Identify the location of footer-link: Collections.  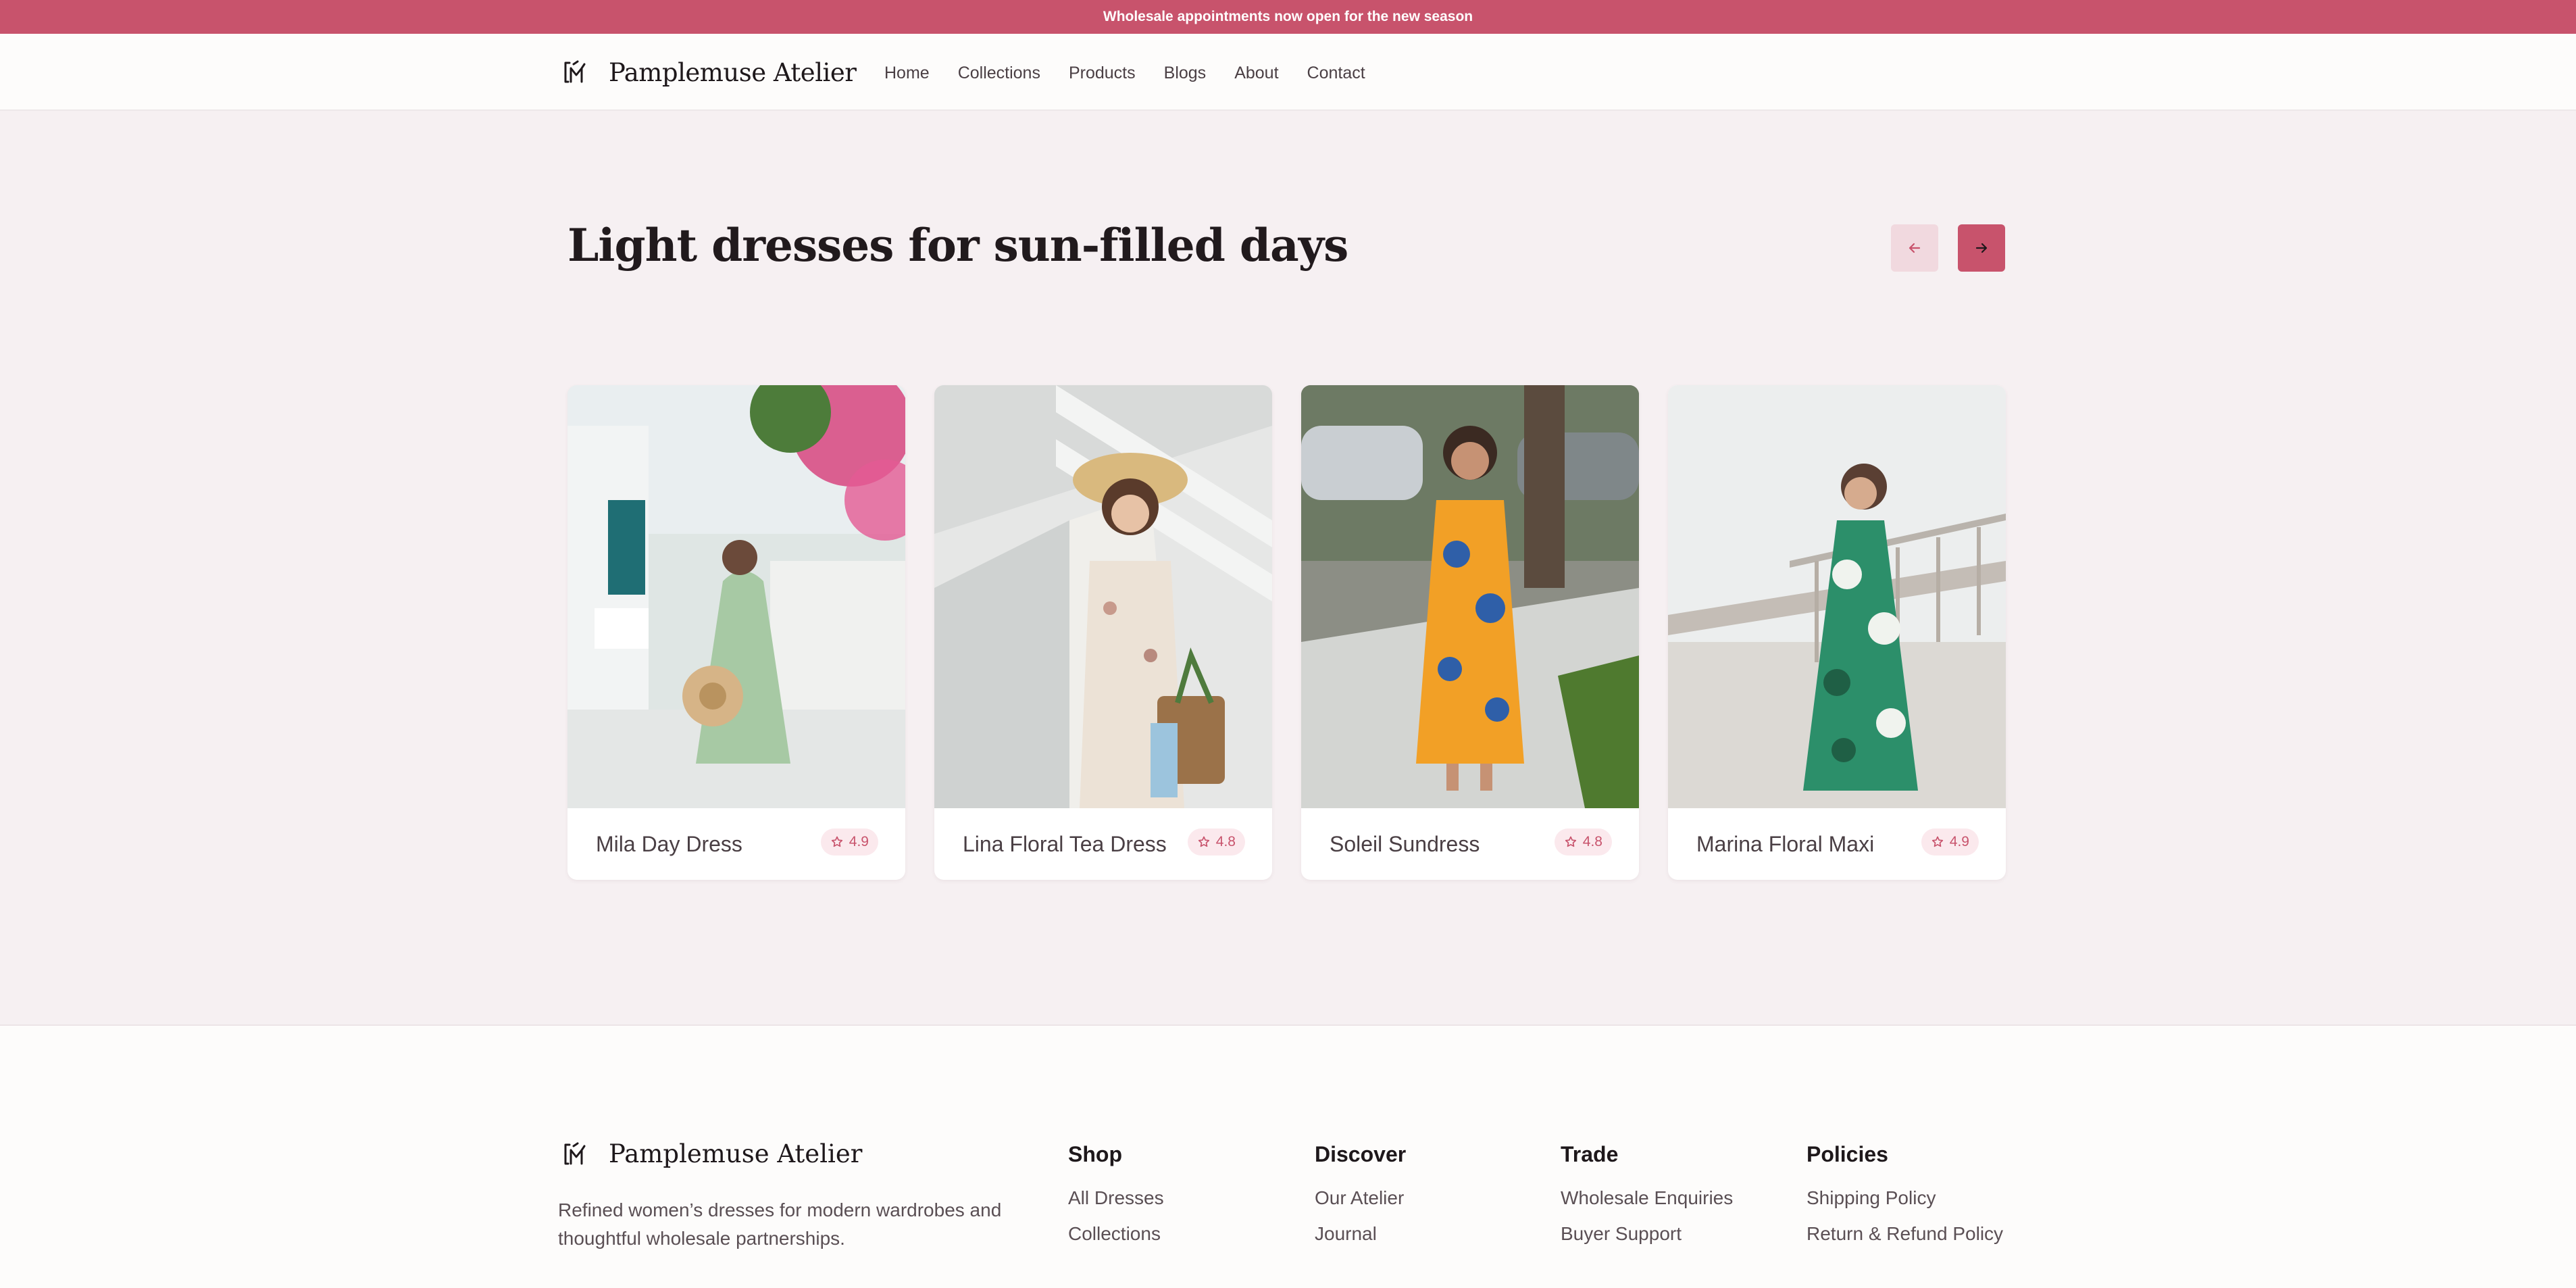
(1116, 1234).